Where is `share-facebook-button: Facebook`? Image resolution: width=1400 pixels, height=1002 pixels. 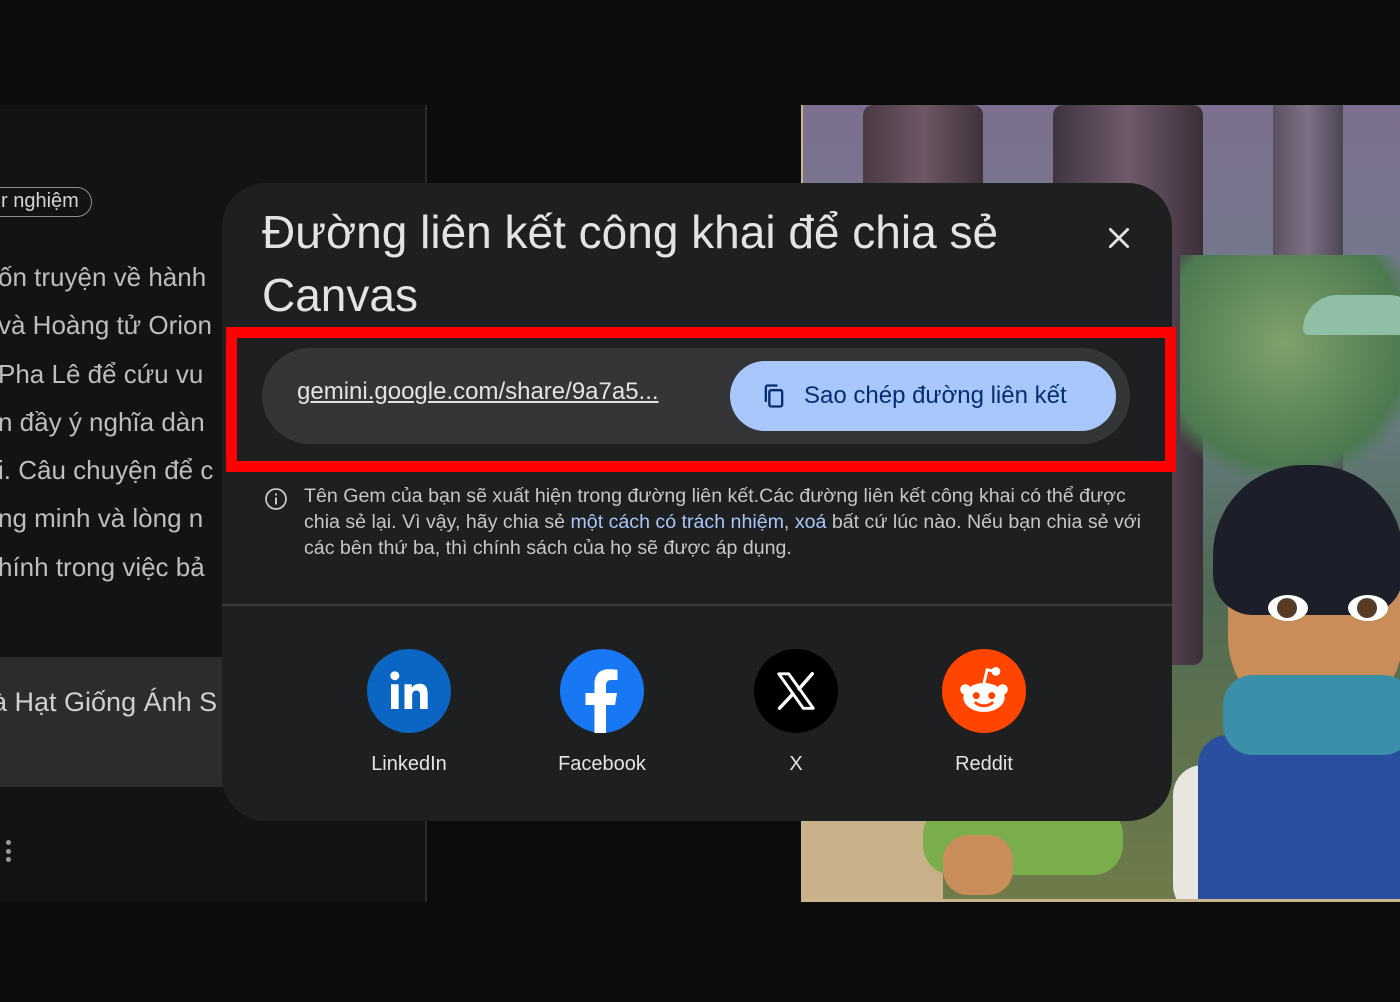
share-facebook-button: Facebook is located at coordinates (602, 712).